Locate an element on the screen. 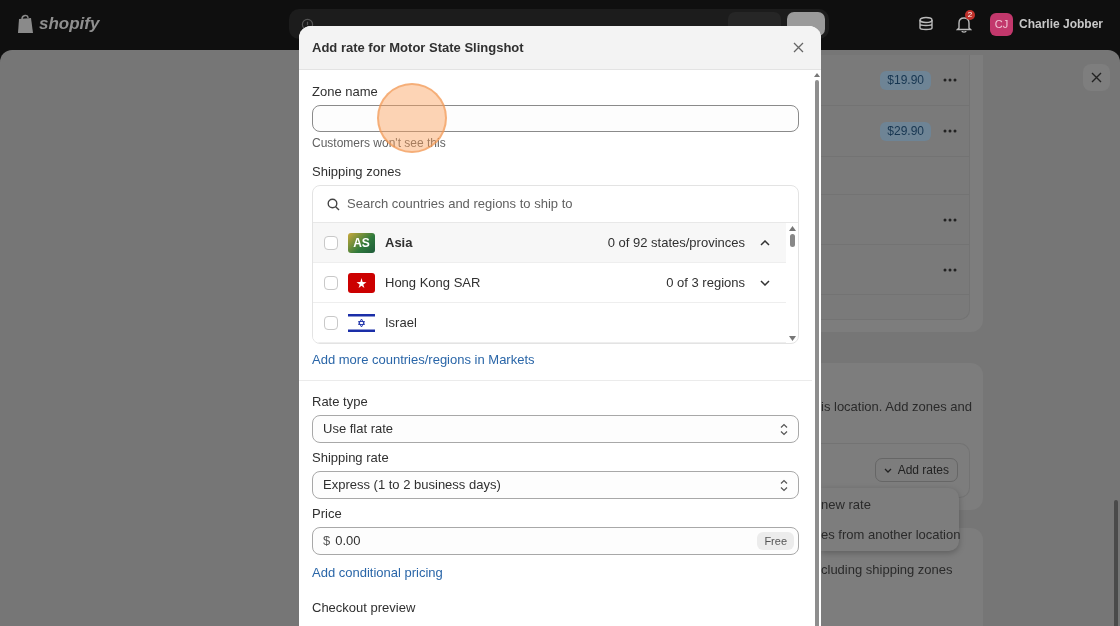  scroll-thumb is located at coordinates (792, 240).